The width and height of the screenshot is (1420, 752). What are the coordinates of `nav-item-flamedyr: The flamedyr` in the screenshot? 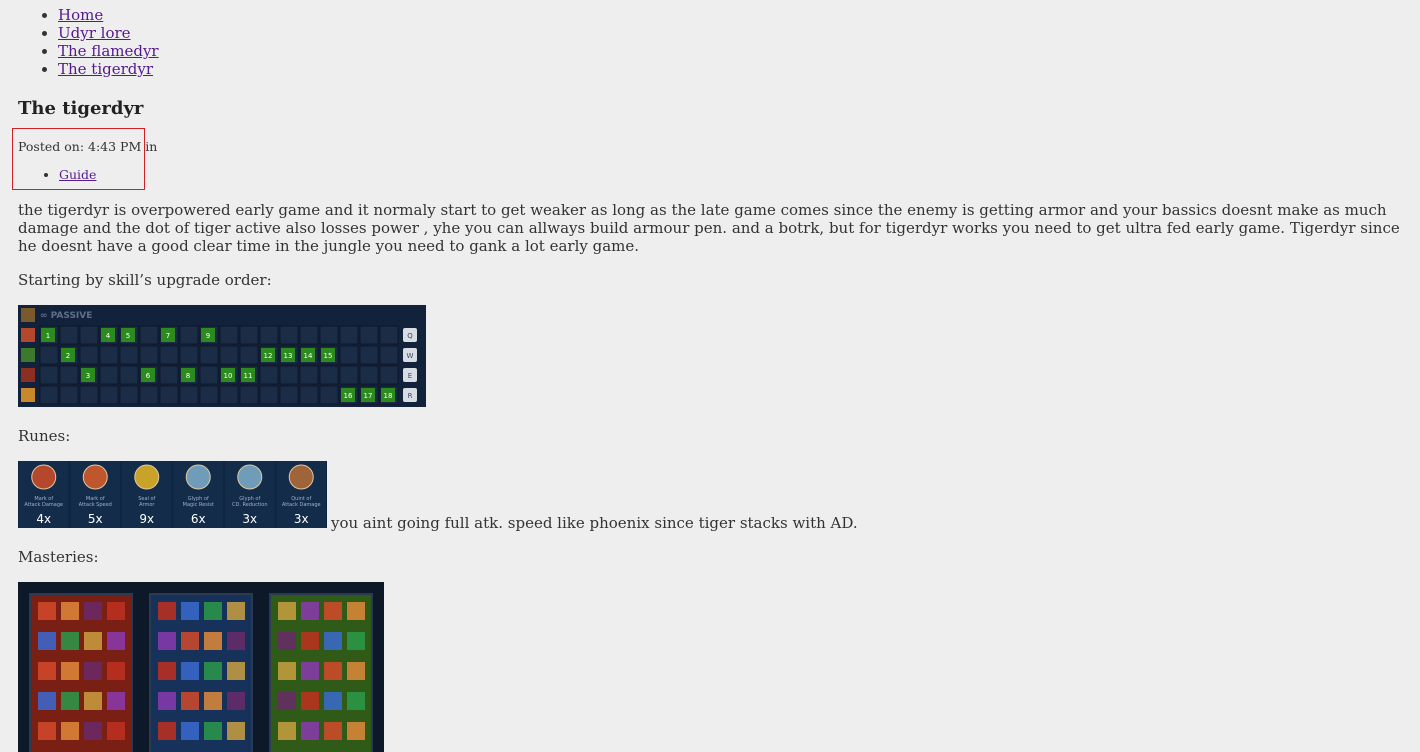 It's located at (739, 51).